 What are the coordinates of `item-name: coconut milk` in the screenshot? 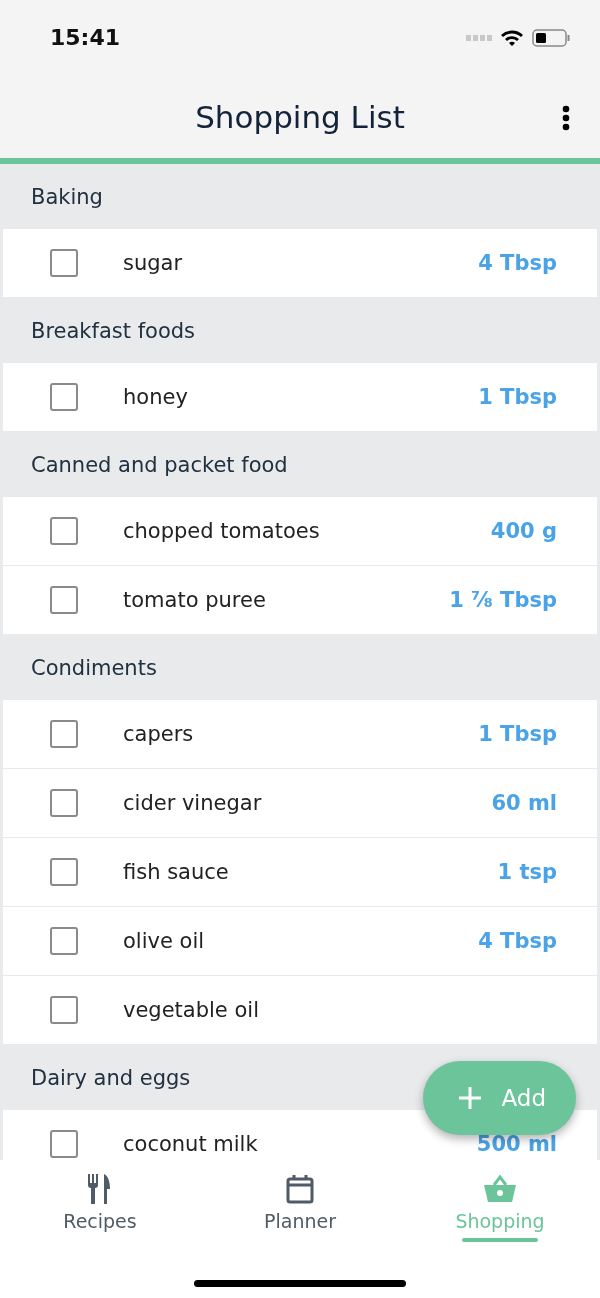 It's located at (191, 1144).